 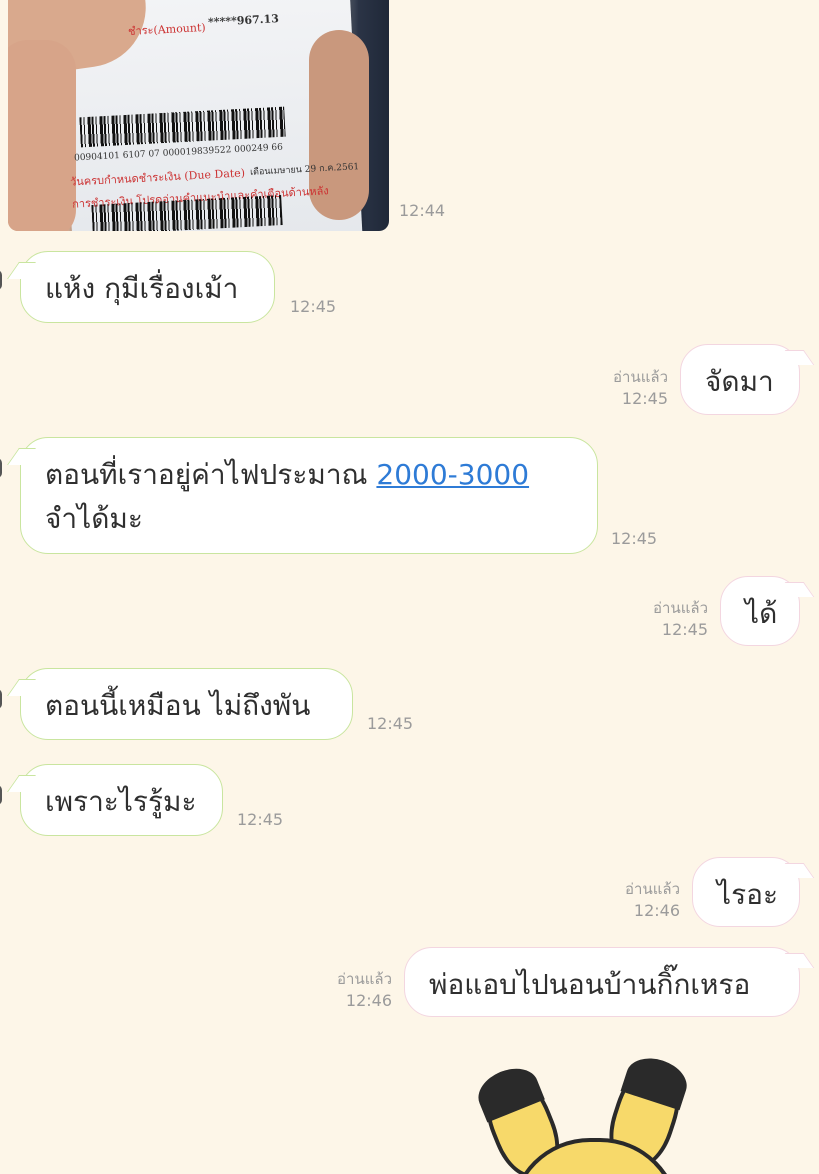 What do you see at coordinates (142, 288) in the screenshot?
I see `message-text: แห้ง กุมีเรื่องเม้า` at bounding box center [142, 288].